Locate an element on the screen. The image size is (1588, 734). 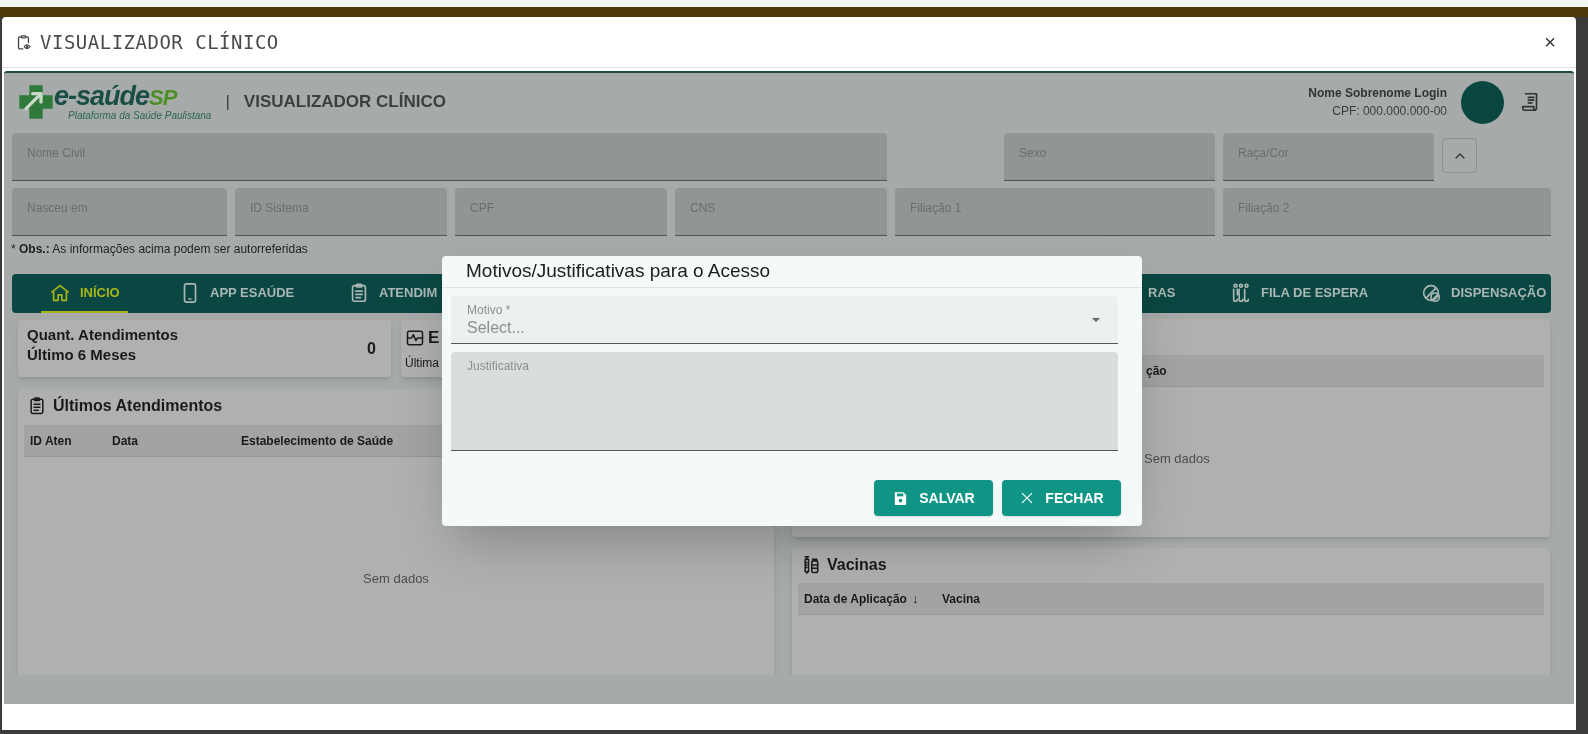
people-icon is located at coordinates (1241, 292).